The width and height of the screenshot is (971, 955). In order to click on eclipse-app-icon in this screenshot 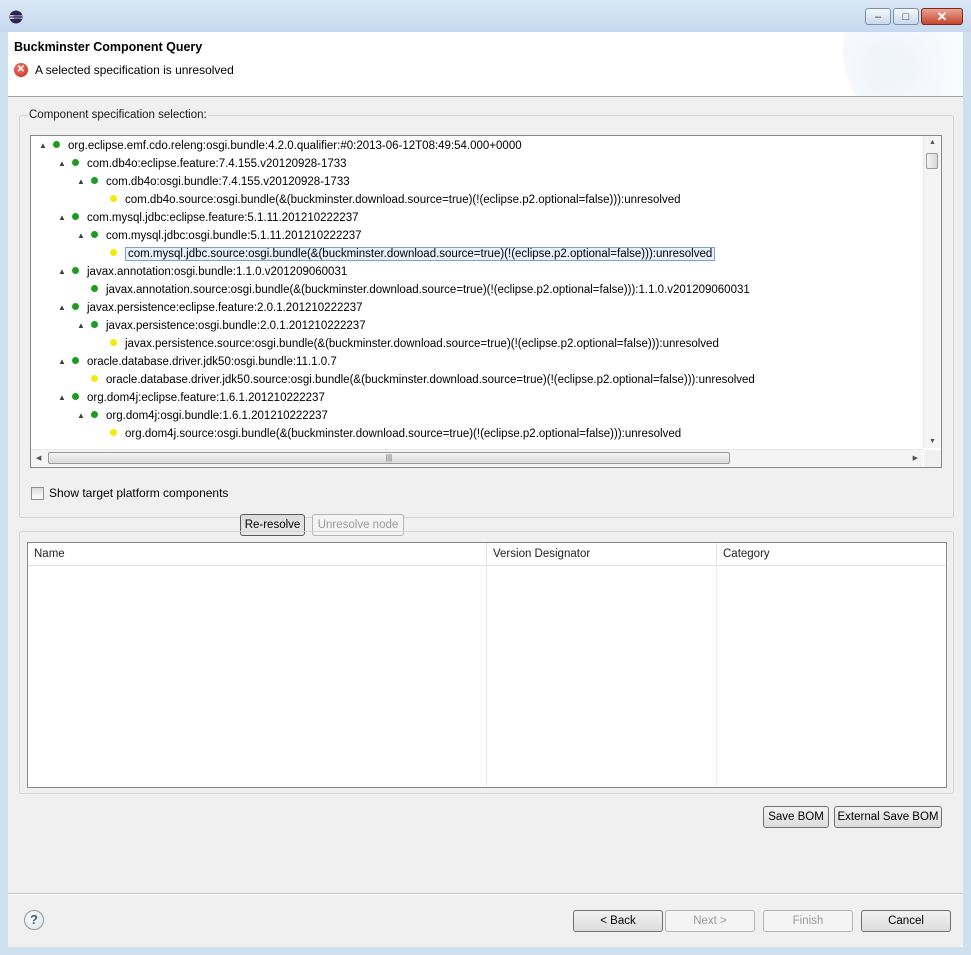, I will do `click(16, 17)`.